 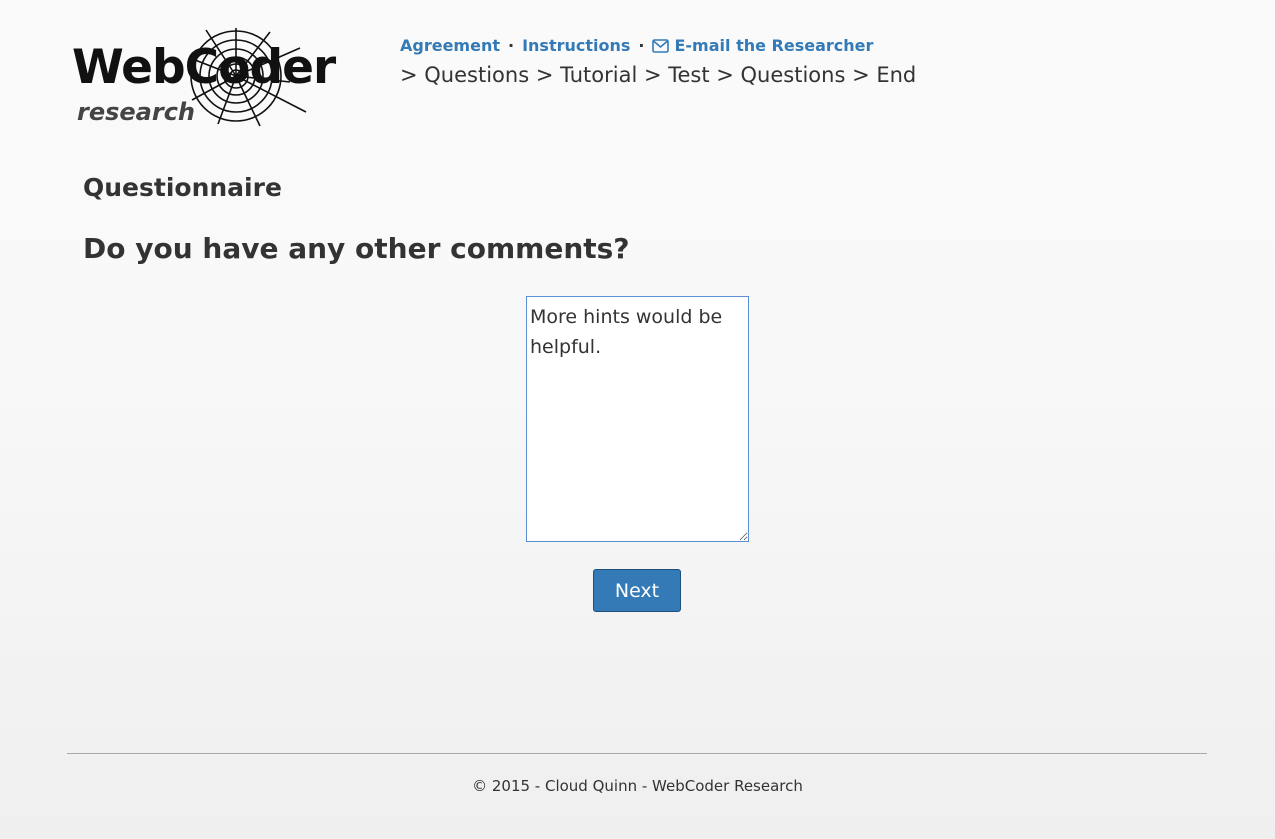 I want to click on email-researcher-link: E-mail the Researcher, so click(x=762, y=45).